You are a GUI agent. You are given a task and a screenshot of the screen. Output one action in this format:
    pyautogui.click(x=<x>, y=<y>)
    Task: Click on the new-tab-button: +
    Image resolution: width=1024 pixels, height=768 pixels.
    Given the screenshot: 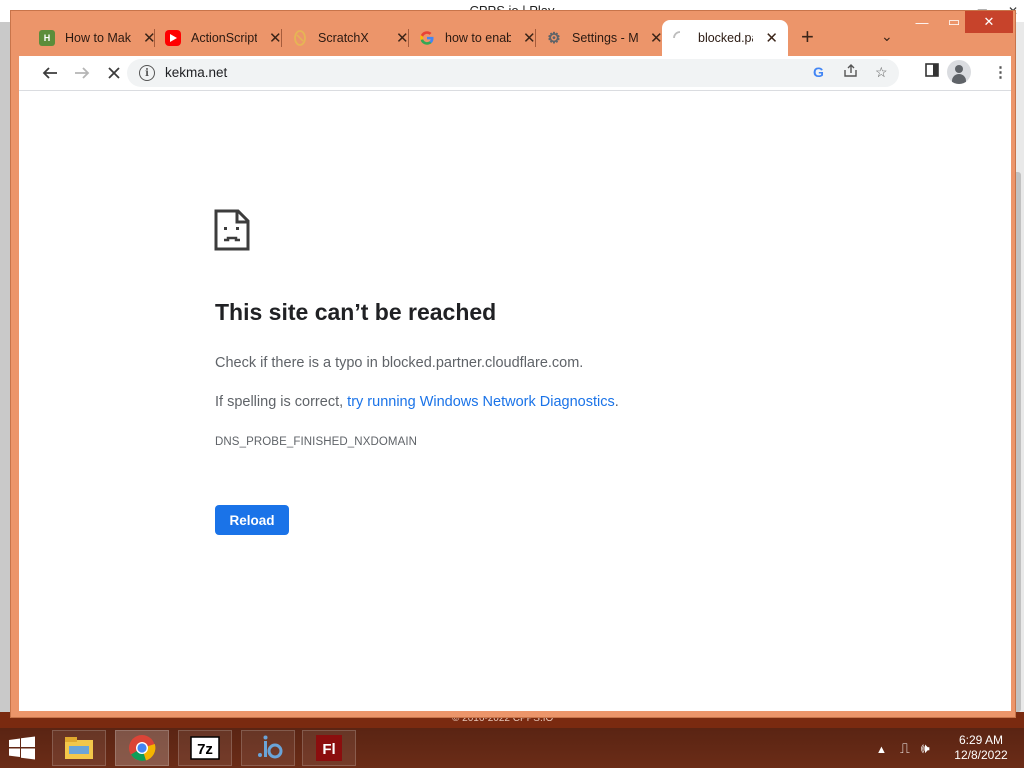 What is the action you would take?
    pyautogui.click(x=807, y=37)
    